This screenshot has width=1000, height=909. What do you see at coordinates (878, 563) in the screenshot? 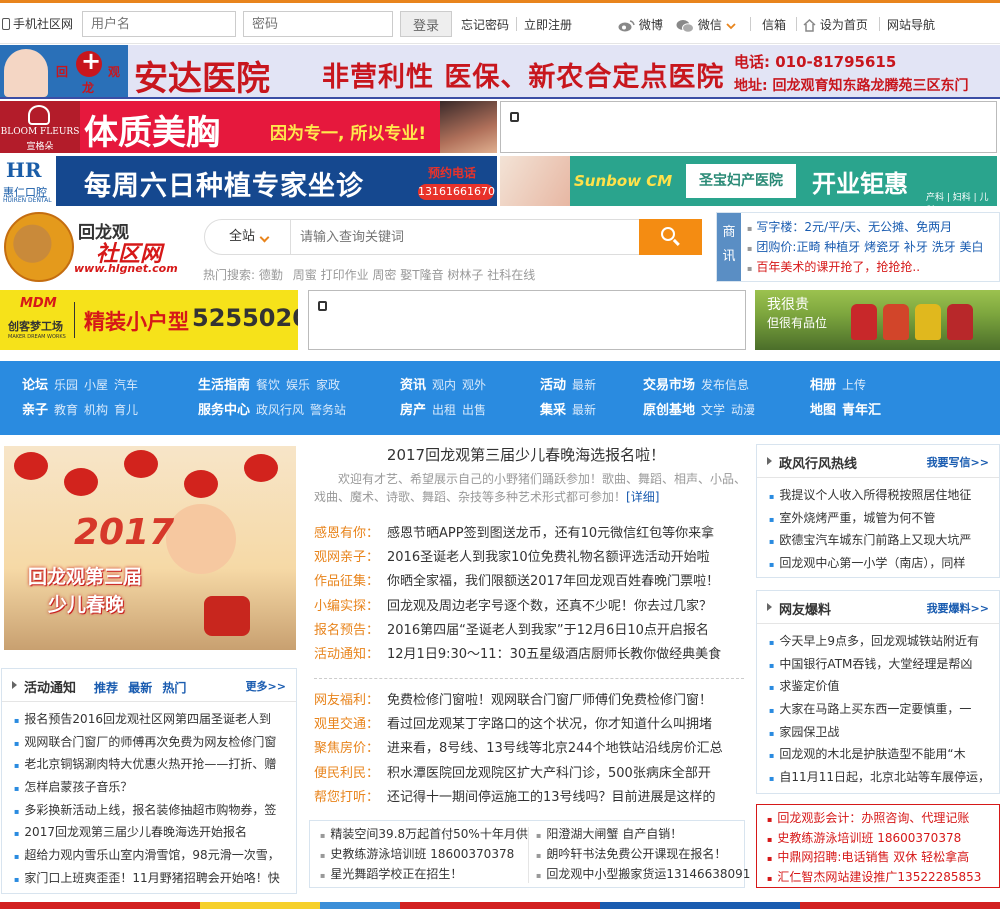
I see `hotline-item: 回龙观中心第一小学（南店），同样` at bounding box center [878, 563].